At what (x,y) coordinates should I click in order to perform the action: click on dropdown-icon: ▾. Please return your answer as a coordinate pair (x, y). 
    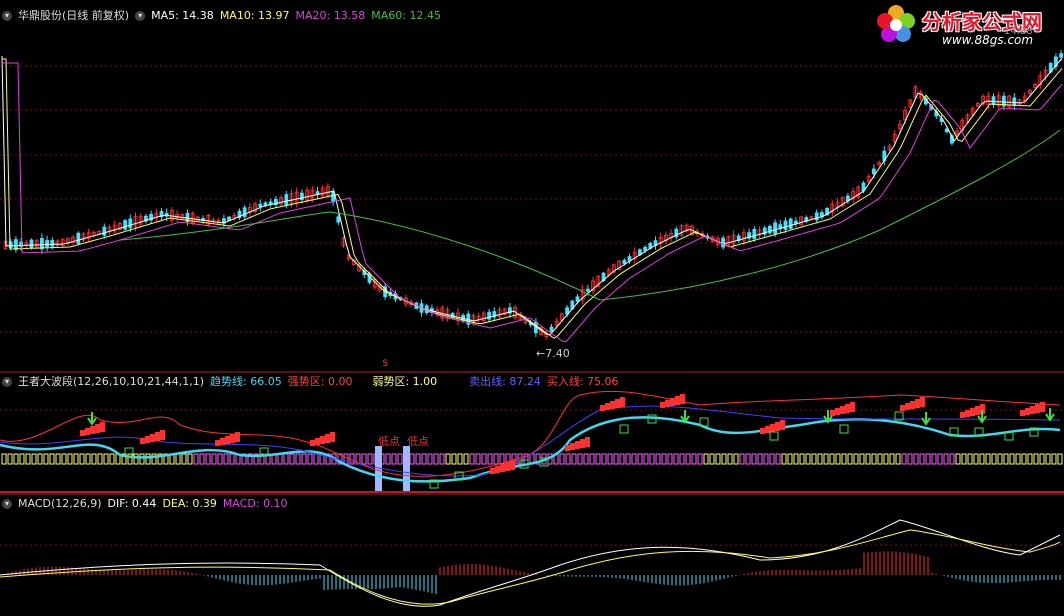
    Looking at the image, I should click on (140, 16).